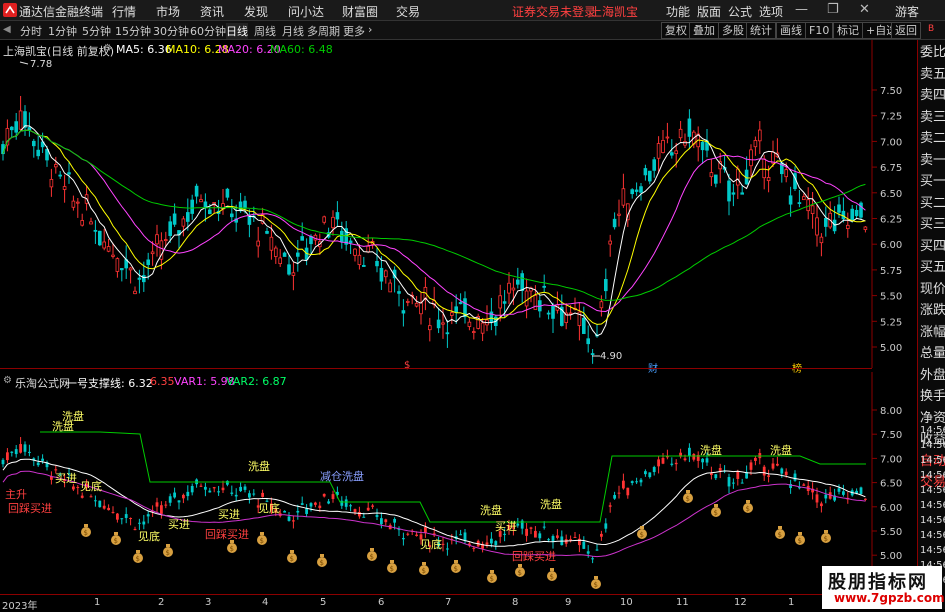 Image resolution: width=945 pixels, height=612 pixels. What do you see at coordinates (212, 11) in the screenshot?
I see `menu-news: 资讯` at bounding box center [212, 11].